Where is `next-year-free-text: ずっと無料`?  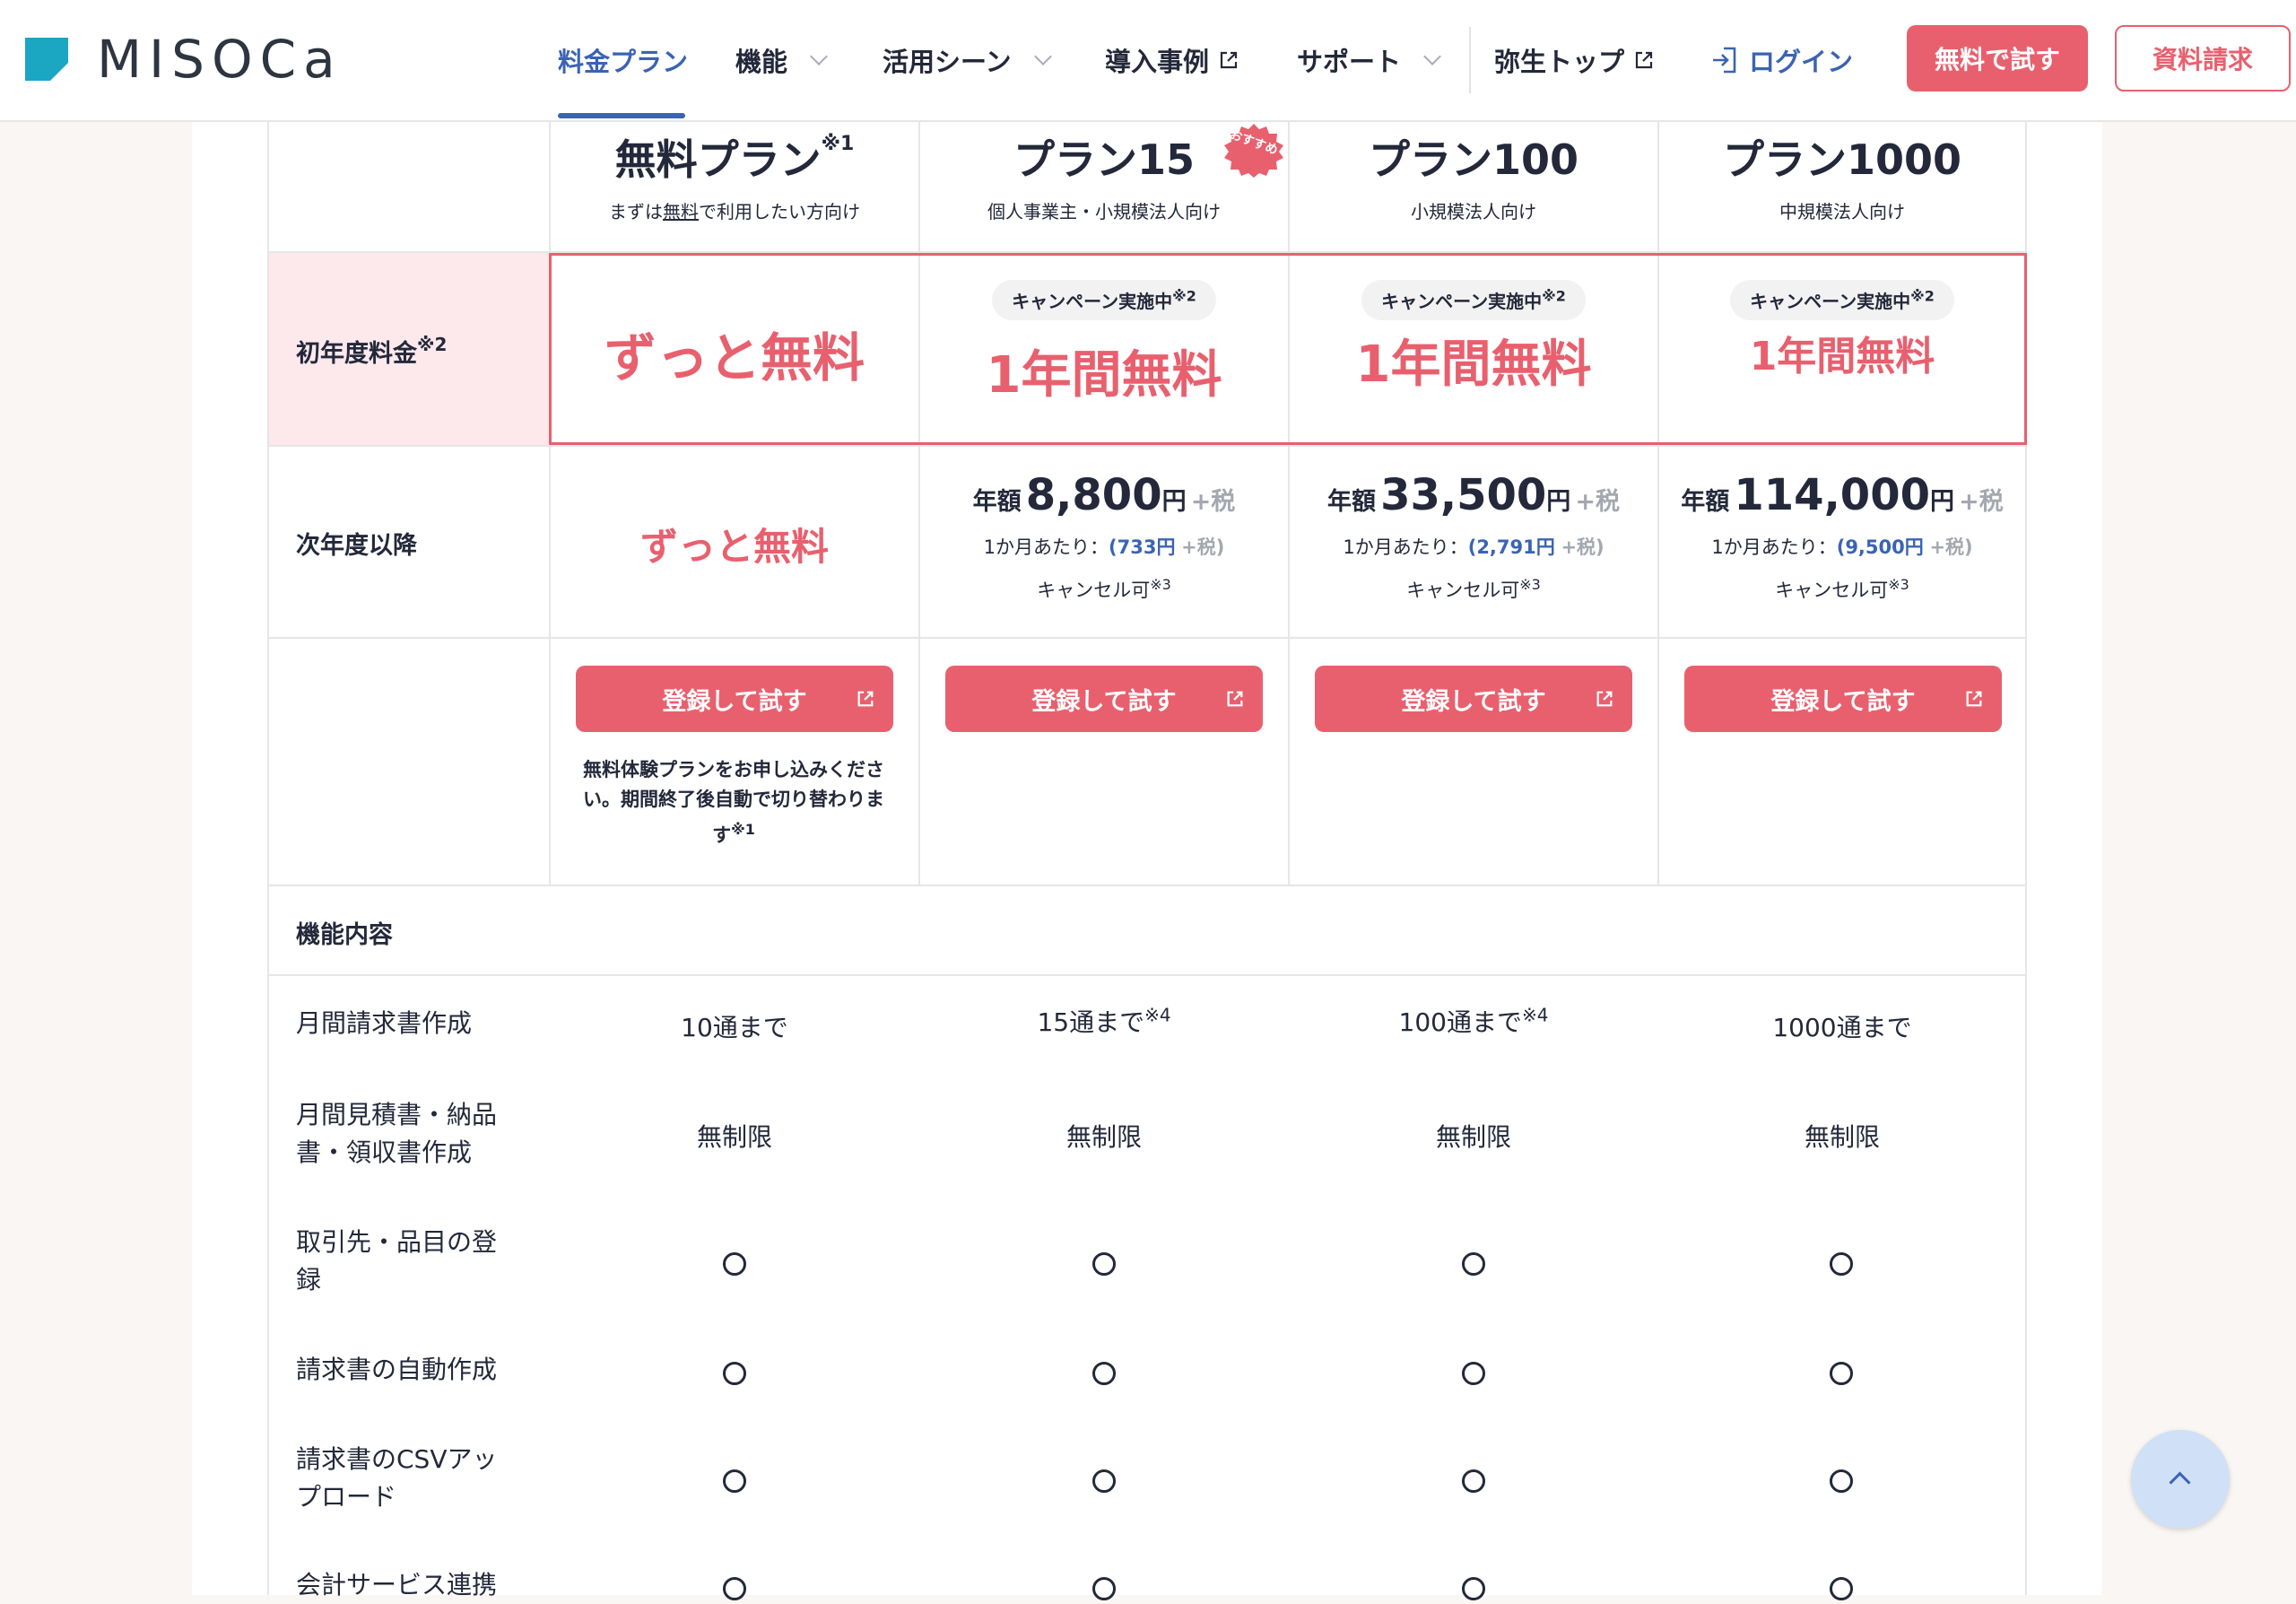 next-year-free-text: ずっと無料 is located at coordinates (734, 547).